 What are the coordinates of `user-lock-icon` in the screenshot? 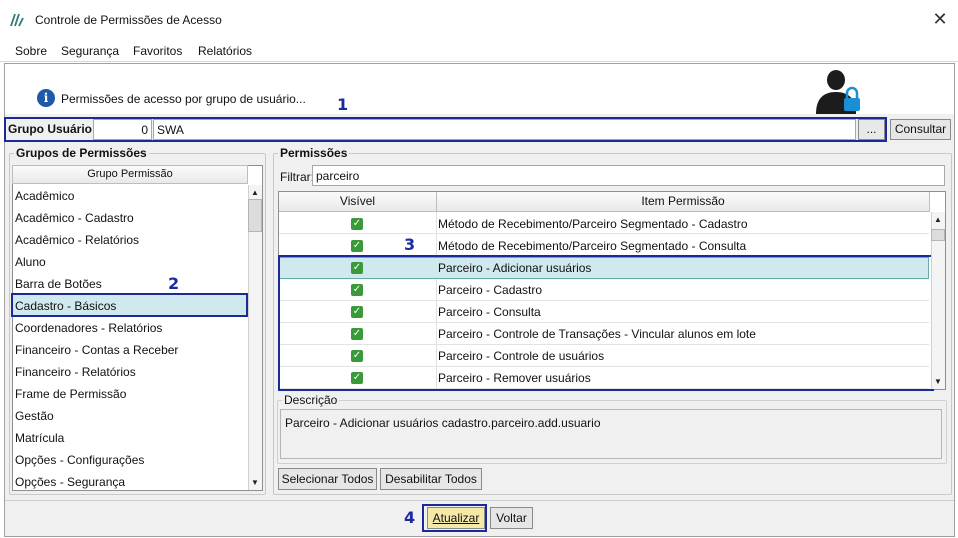 It's located at (838, 92).